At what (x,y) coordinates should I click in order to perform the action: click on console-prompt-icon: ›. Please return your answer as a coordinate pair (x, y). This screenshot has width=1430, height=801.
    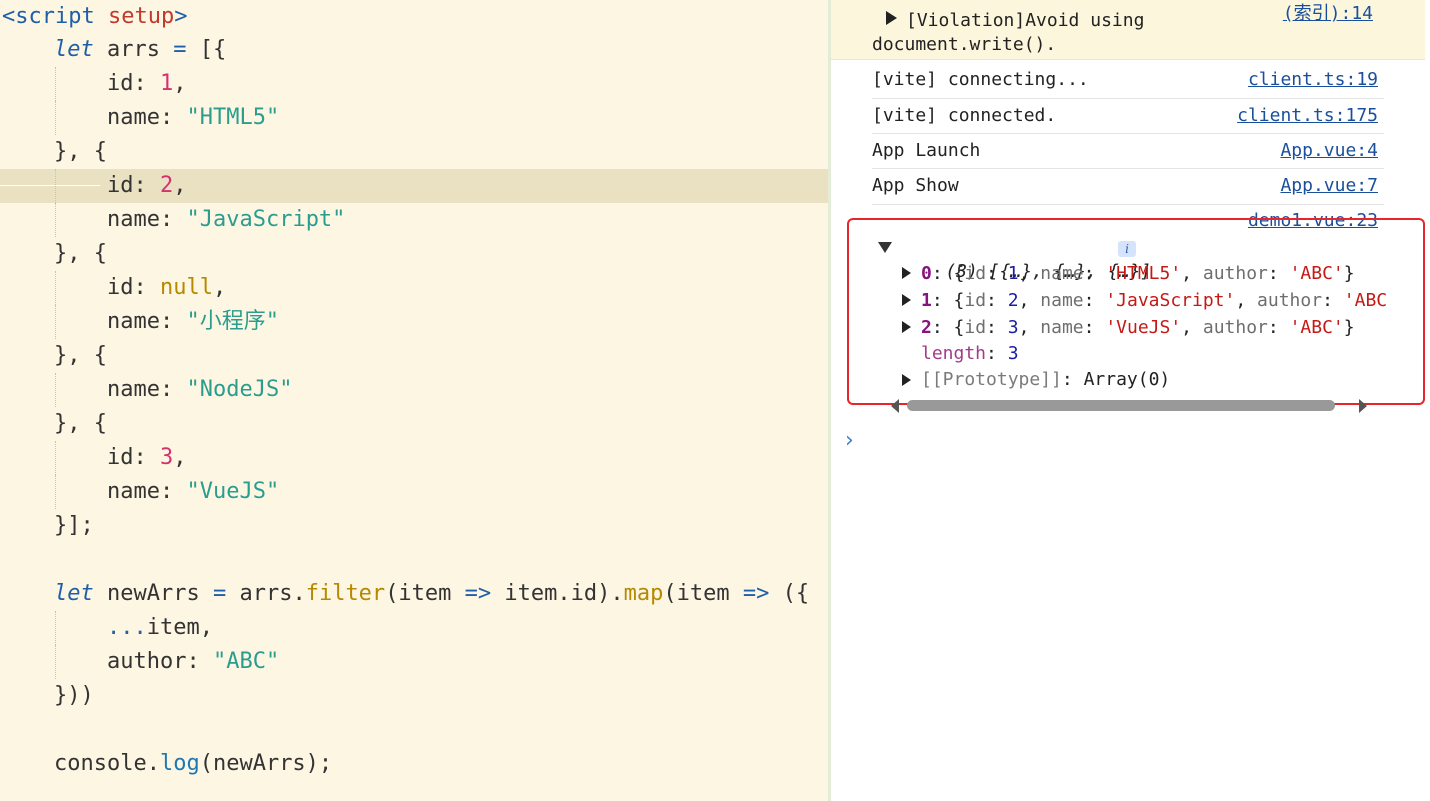
    Looking at the image, I should click on (849, 440).